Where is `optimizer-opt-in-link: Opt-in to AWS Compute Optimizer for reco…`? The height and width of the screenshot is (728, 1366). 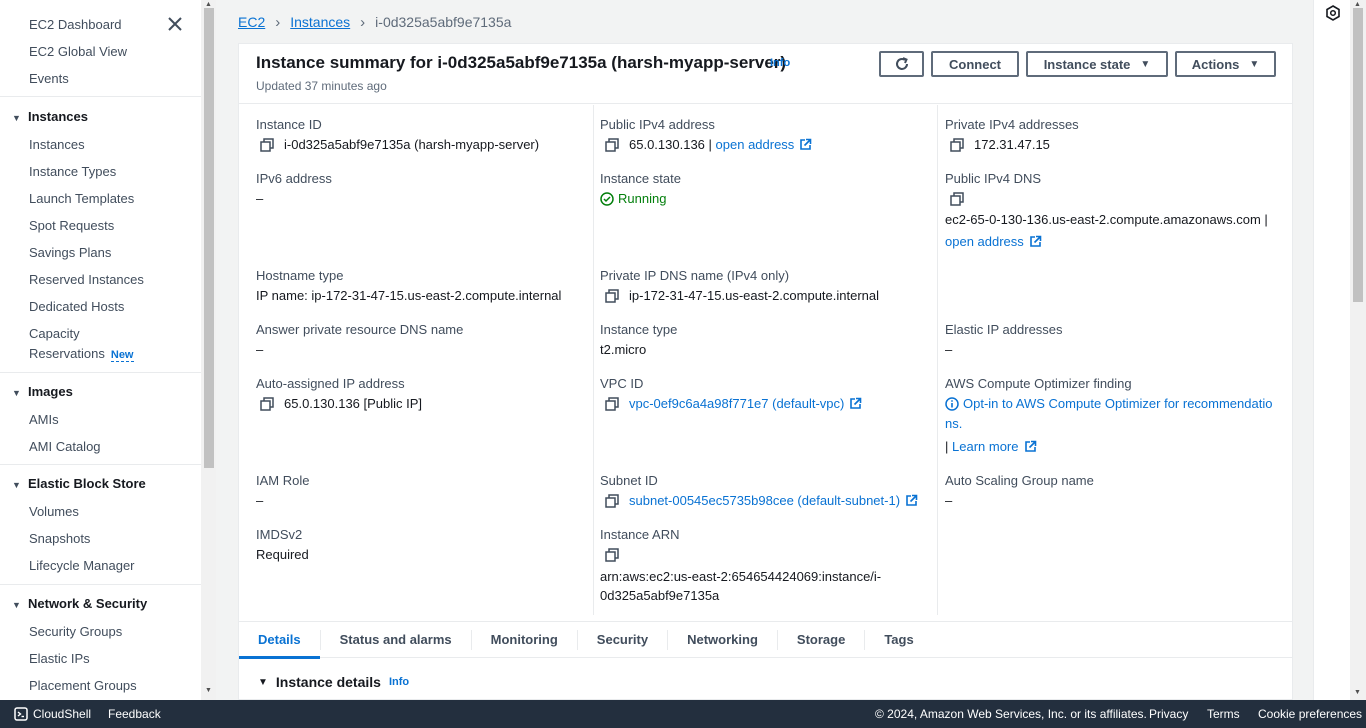
optimizer-opt-in-link: Opt-in to AWS Compute Optimizer for reco… is located at coordinates (1117, 403).